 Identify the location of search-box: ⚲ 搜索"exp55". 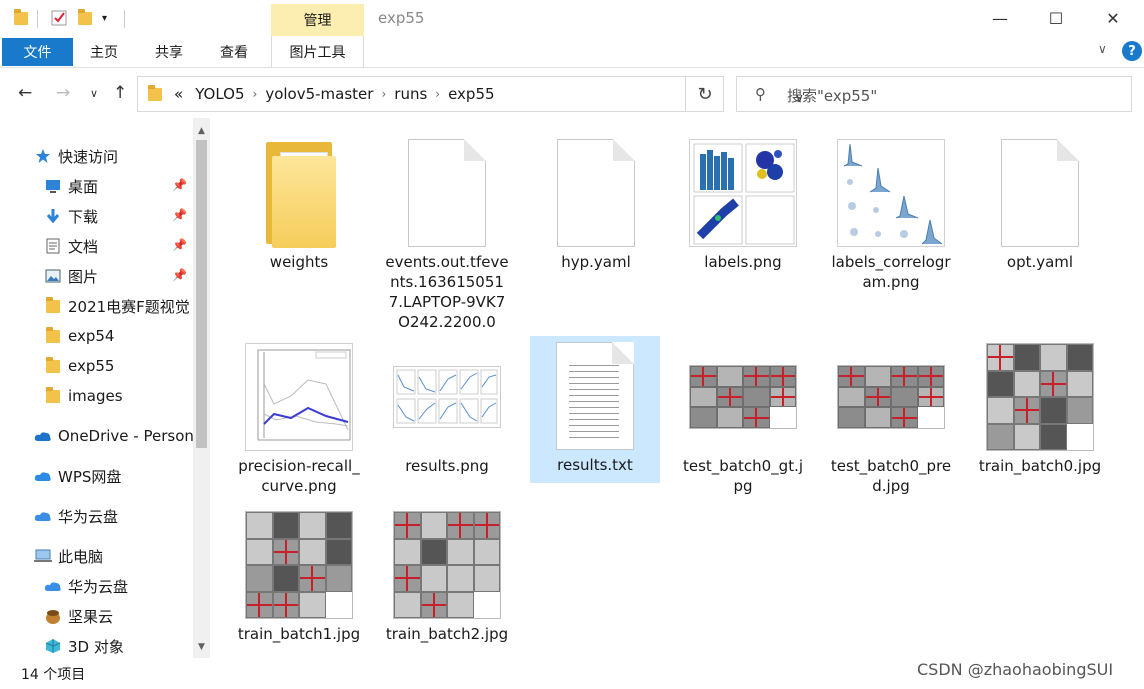
(934, 94).